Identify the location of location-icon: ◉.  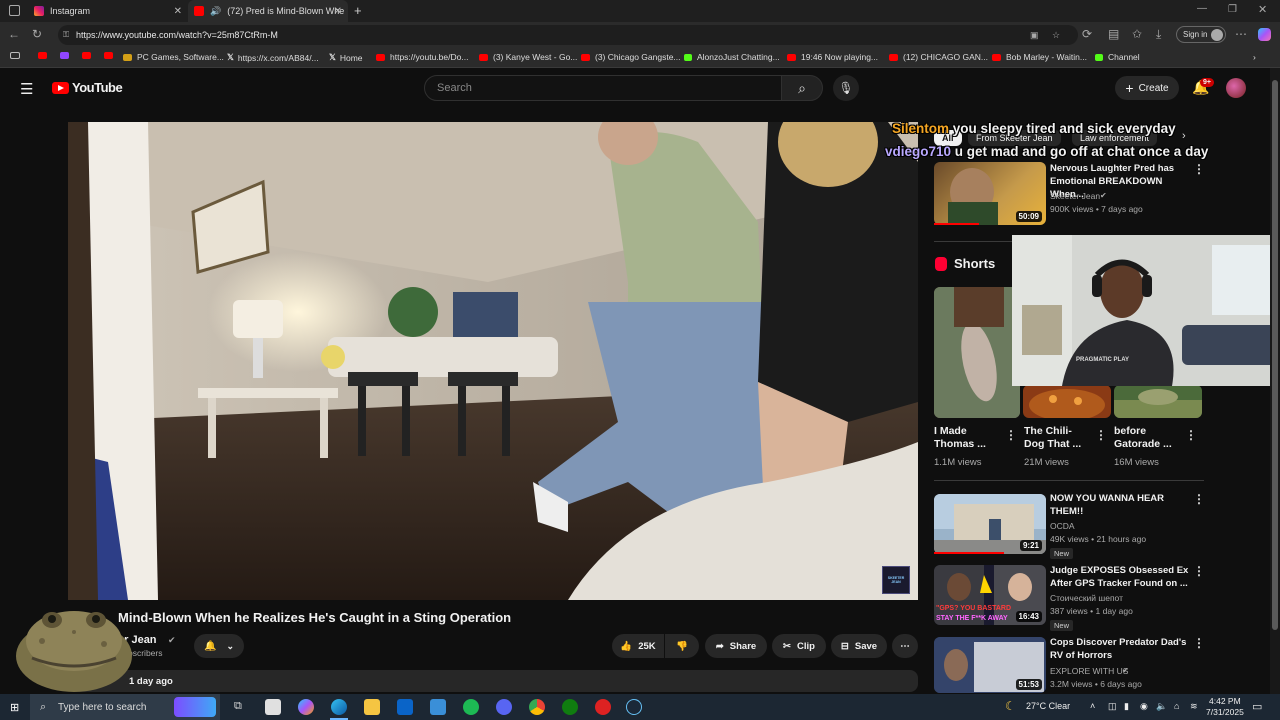
(1144, 706).